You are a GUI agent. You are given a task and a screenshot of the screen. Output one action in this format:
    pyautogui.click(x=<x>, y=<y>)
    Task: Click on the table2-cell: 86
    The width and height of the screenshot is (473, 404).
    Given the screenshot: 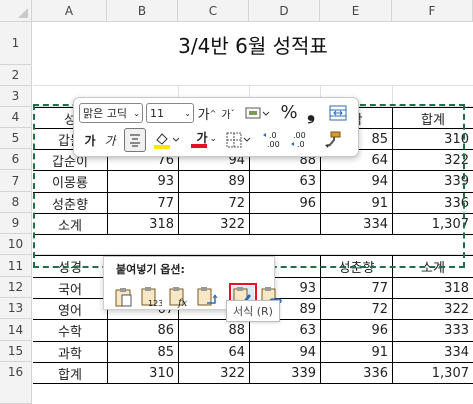 What is the action you would take?
    pyautogui.click(x=143, y=330)
    